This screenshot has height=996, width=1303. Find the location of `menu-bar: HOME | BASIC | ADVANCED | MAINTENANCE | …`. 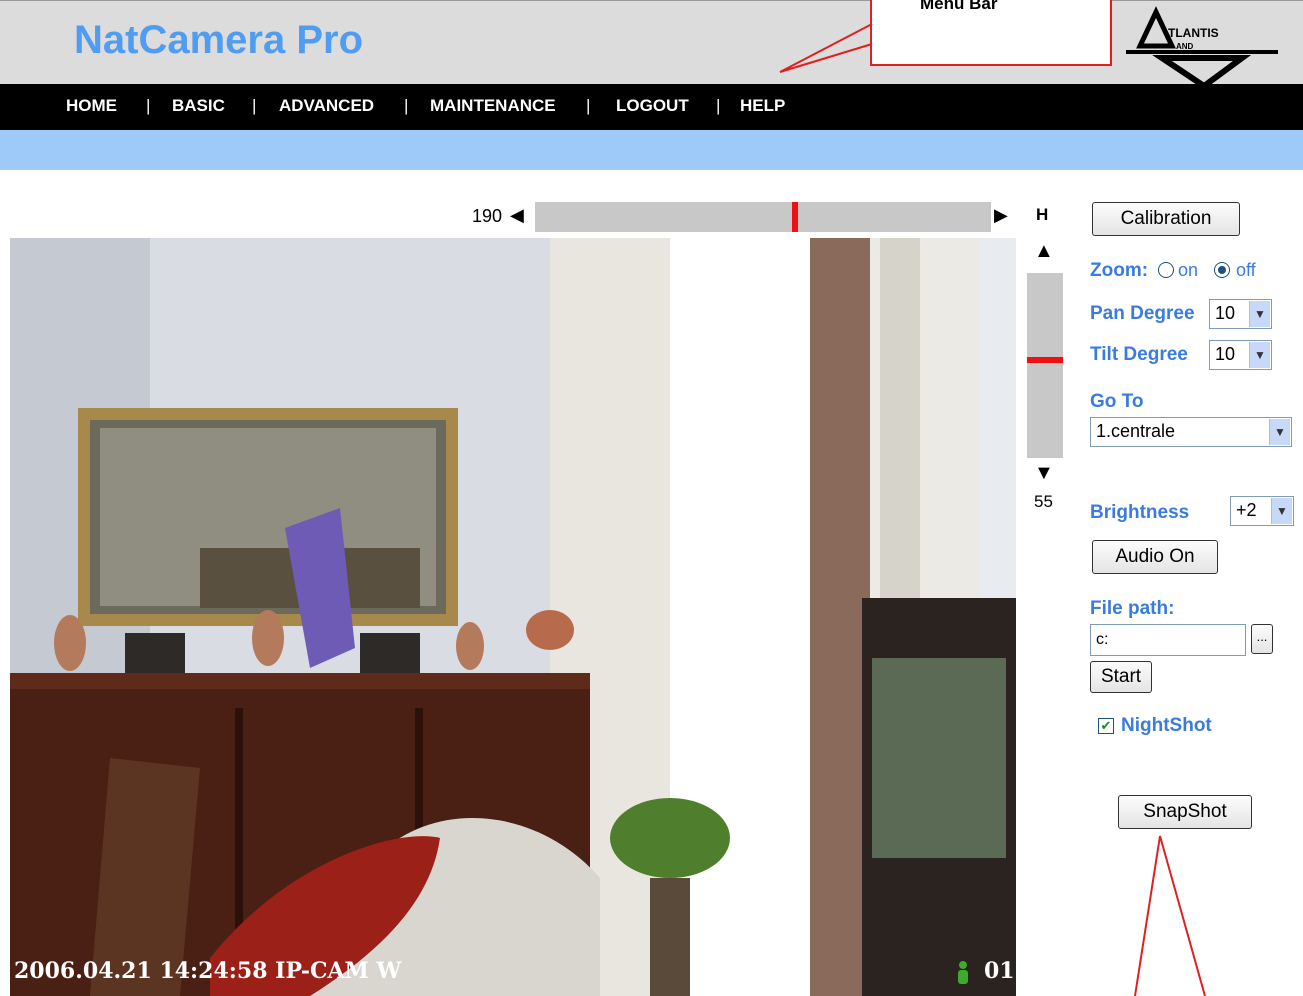

menu-bar: HOME | BASIC | ADVANCED | MAINTENANCE | … is located at coordinates (651, 107).